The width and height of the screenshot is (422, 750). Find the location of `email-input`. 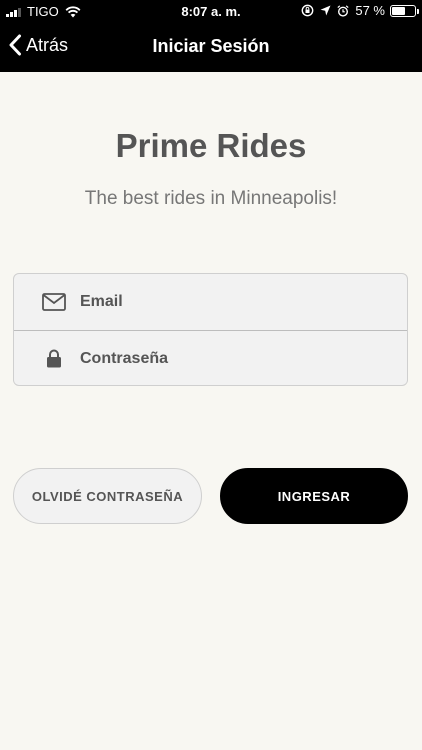

email-input is located at coordinates (220, 302).